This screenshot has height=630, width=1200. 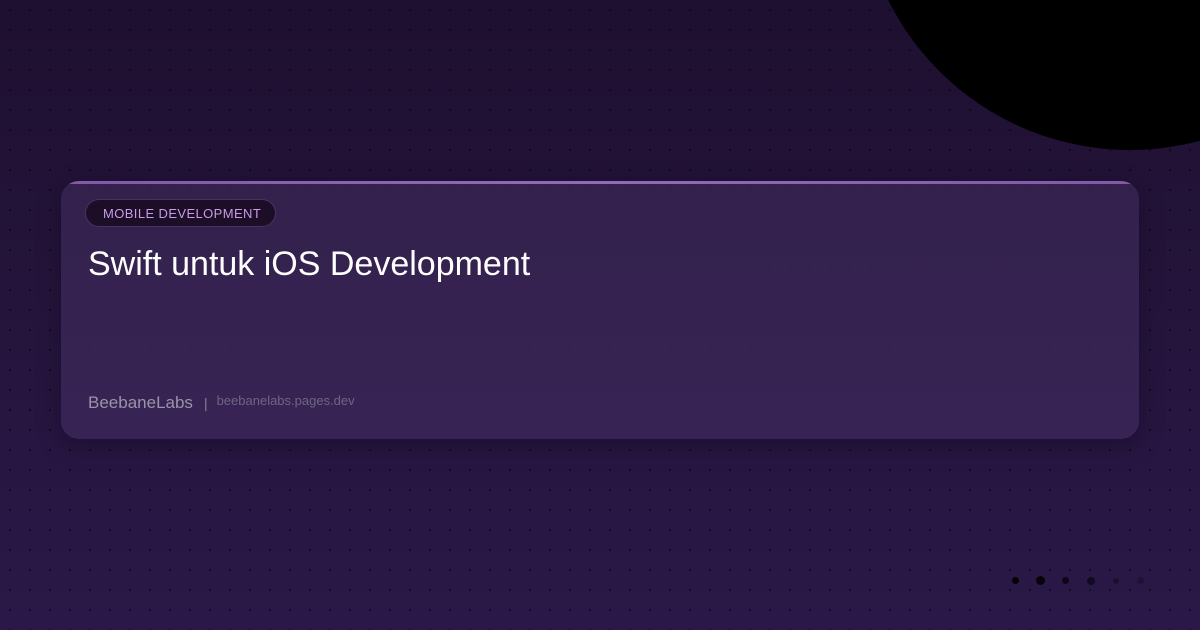 I want to click on page-title: Swift untuk iOS Development, so click(x=309, y=264).